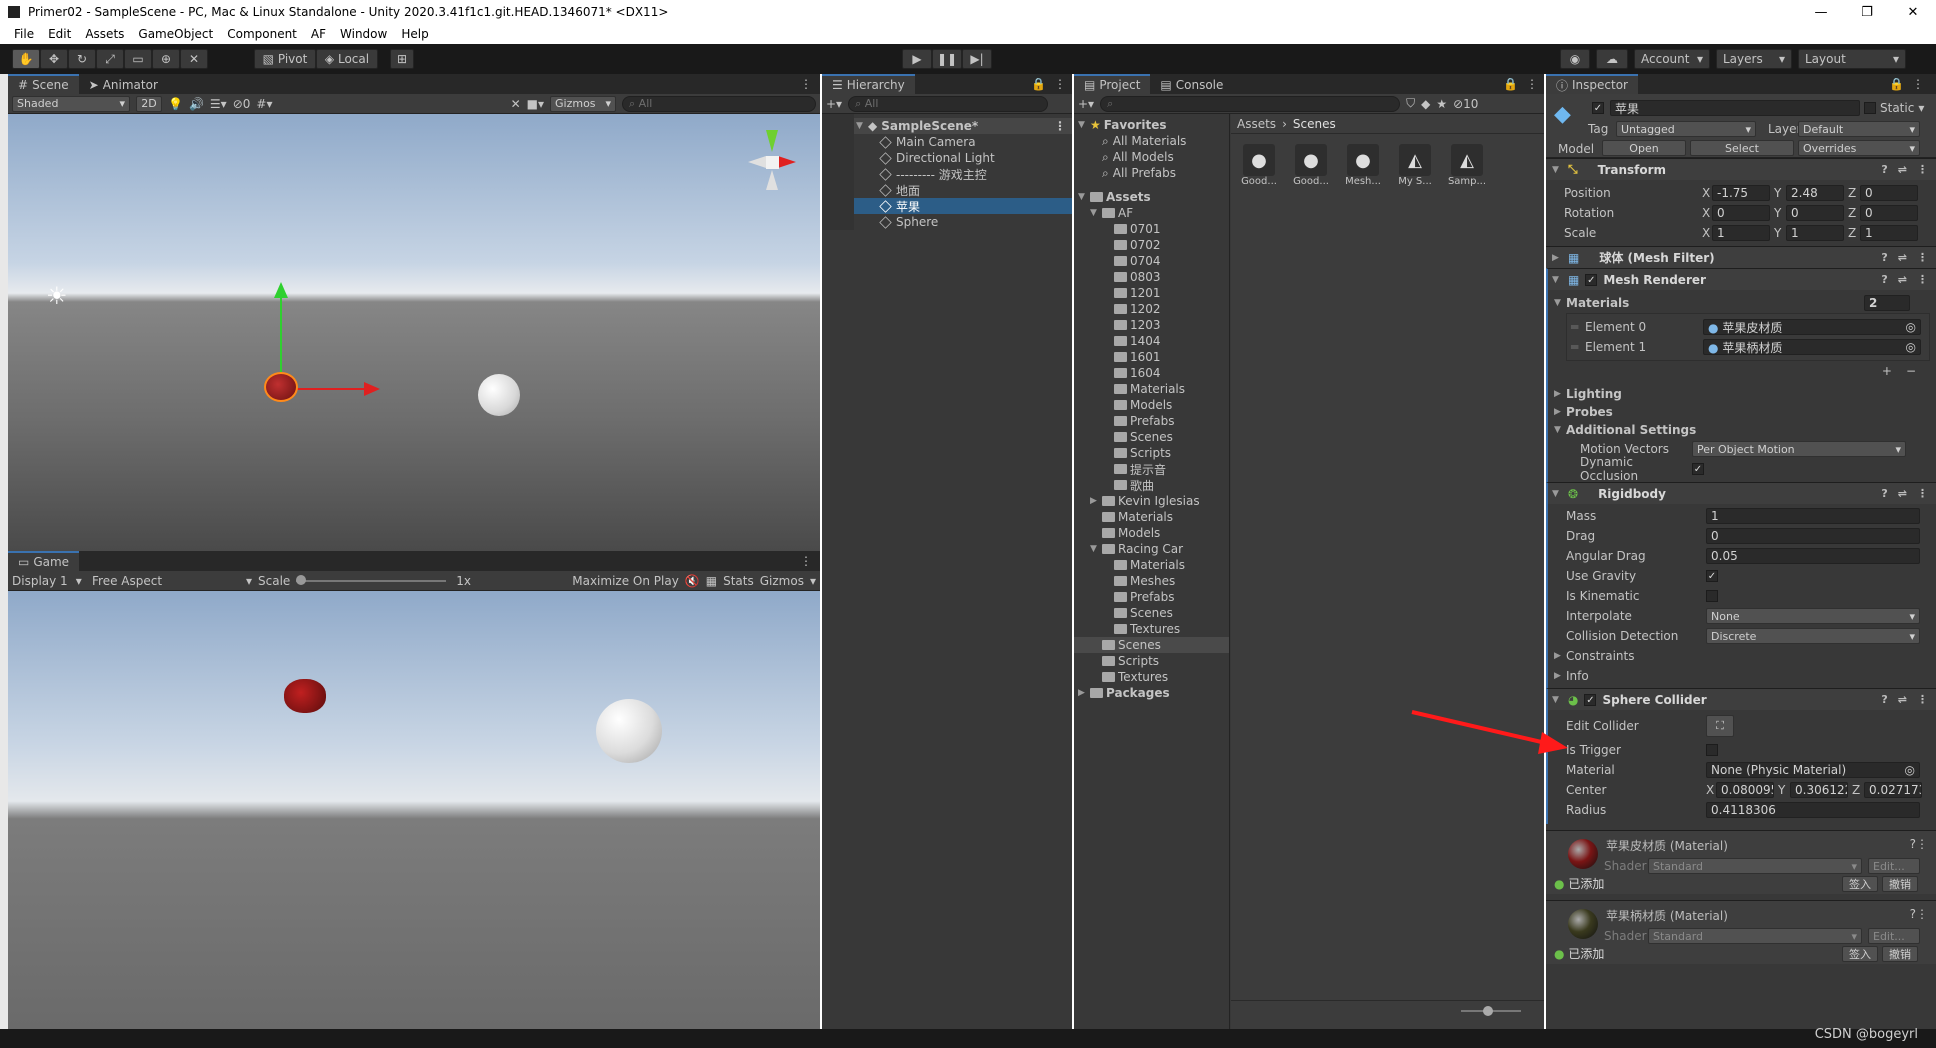 The height and width of the screenshot is (1048, 1936). What do you see at coordinates (281, 290) in the screenshot?
I see `gizmo-y-arrow-icon` at bounding box center [281, 290].